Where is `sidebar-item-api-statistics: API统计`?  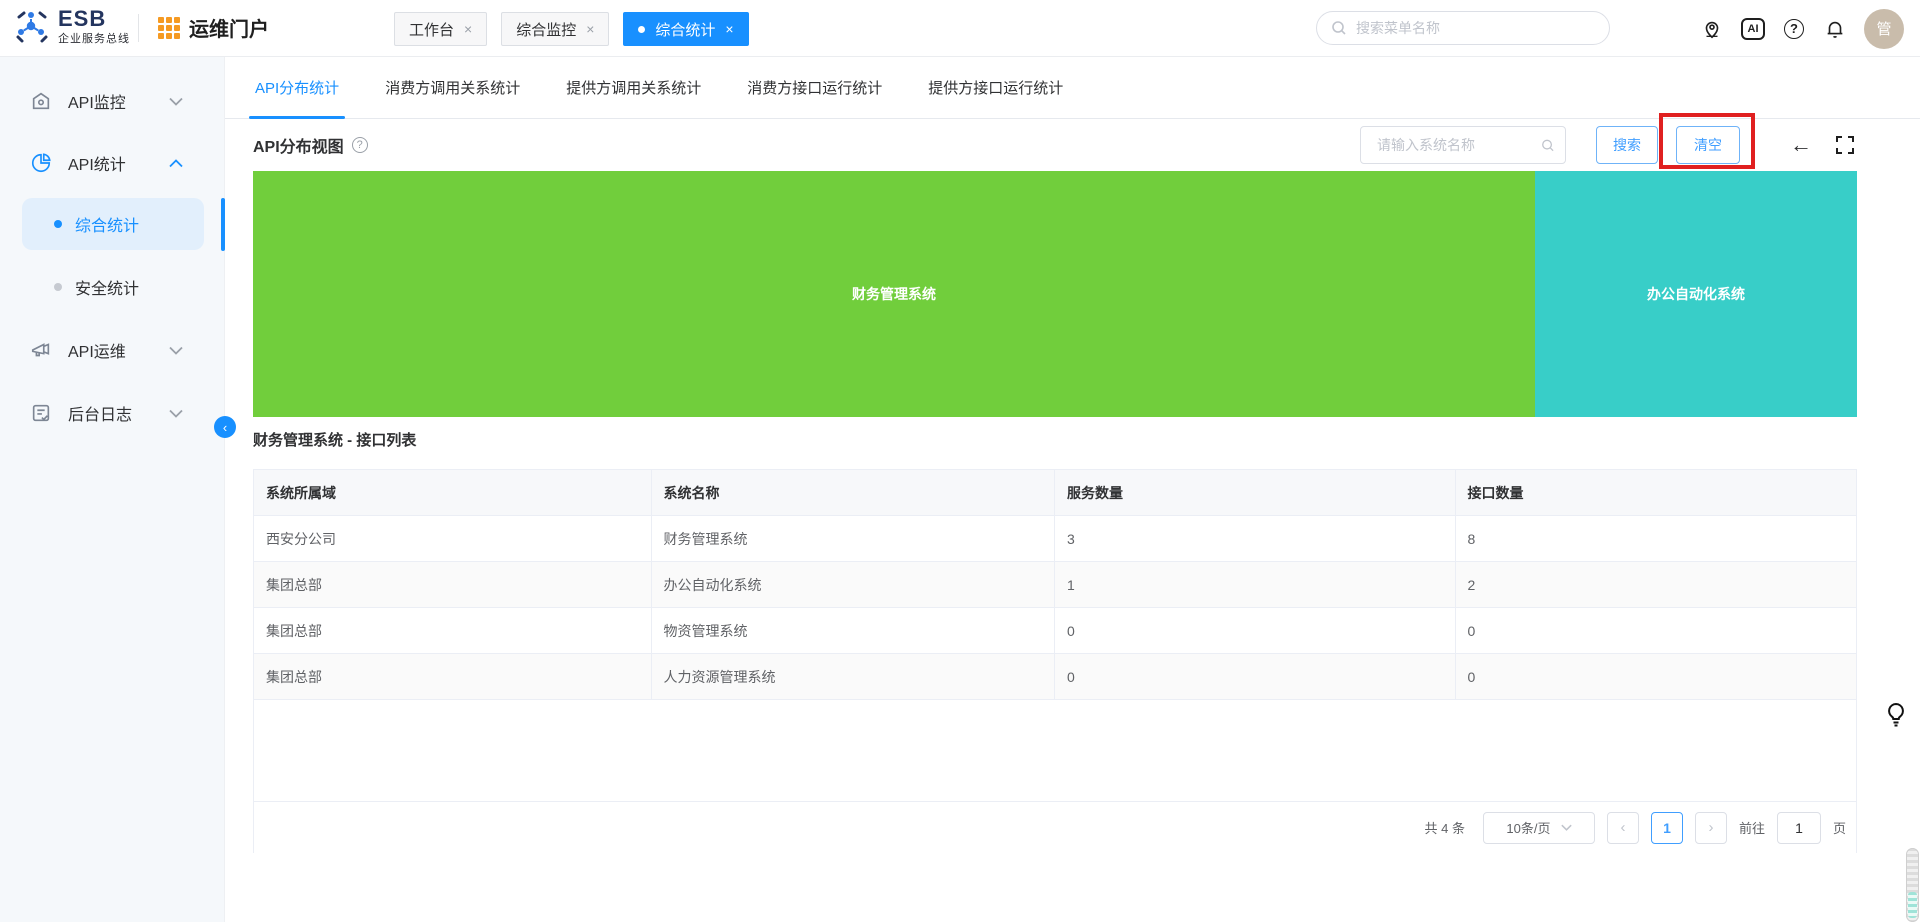
sidebar-item-api-statistics: API统计 is located at coordinates (112, 163).